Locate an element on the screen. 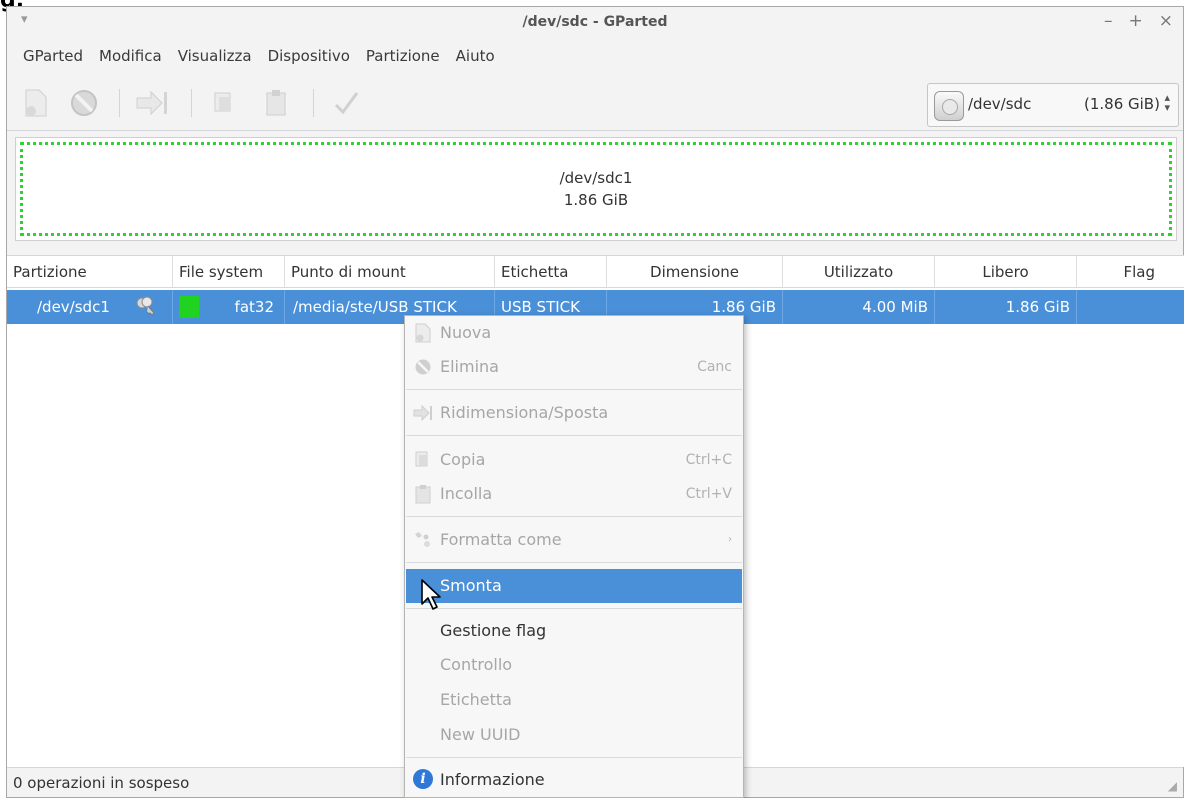 The height and width of the screenshot is (798, 1184). menu-item-ridimensiona-sposta: Ridimensiona/Sposta is located at coordinates (574, 413).